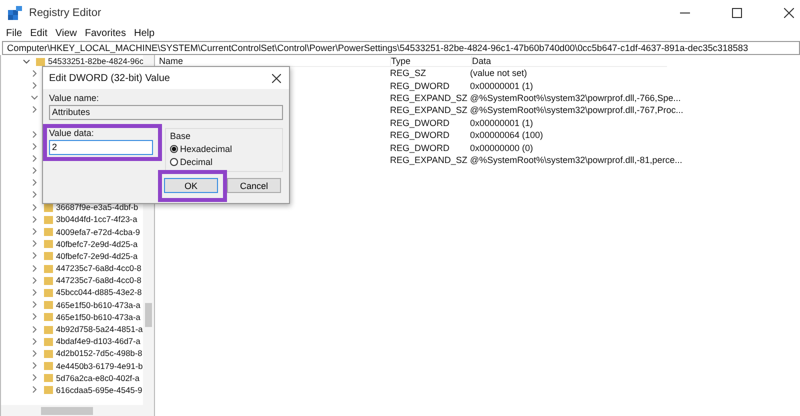 This screenshot has height=416, width=800. What do you see at coordinates (507, 135) in the screenshot?
I see `table-cell: 0x00000064 (100)` at bounding box center [507, 135].